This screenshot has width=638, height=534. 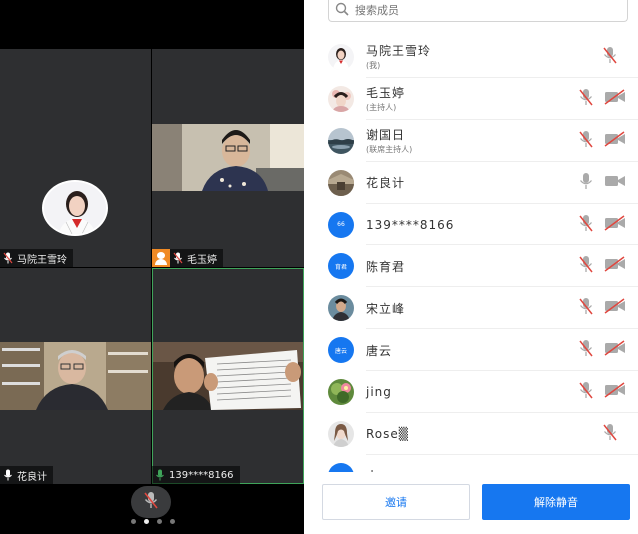 What do you see at coordinates (471, 503) in the screenshot?
I see `panel-footer: 邀请 解除静音` at bounding box center [471, 503].